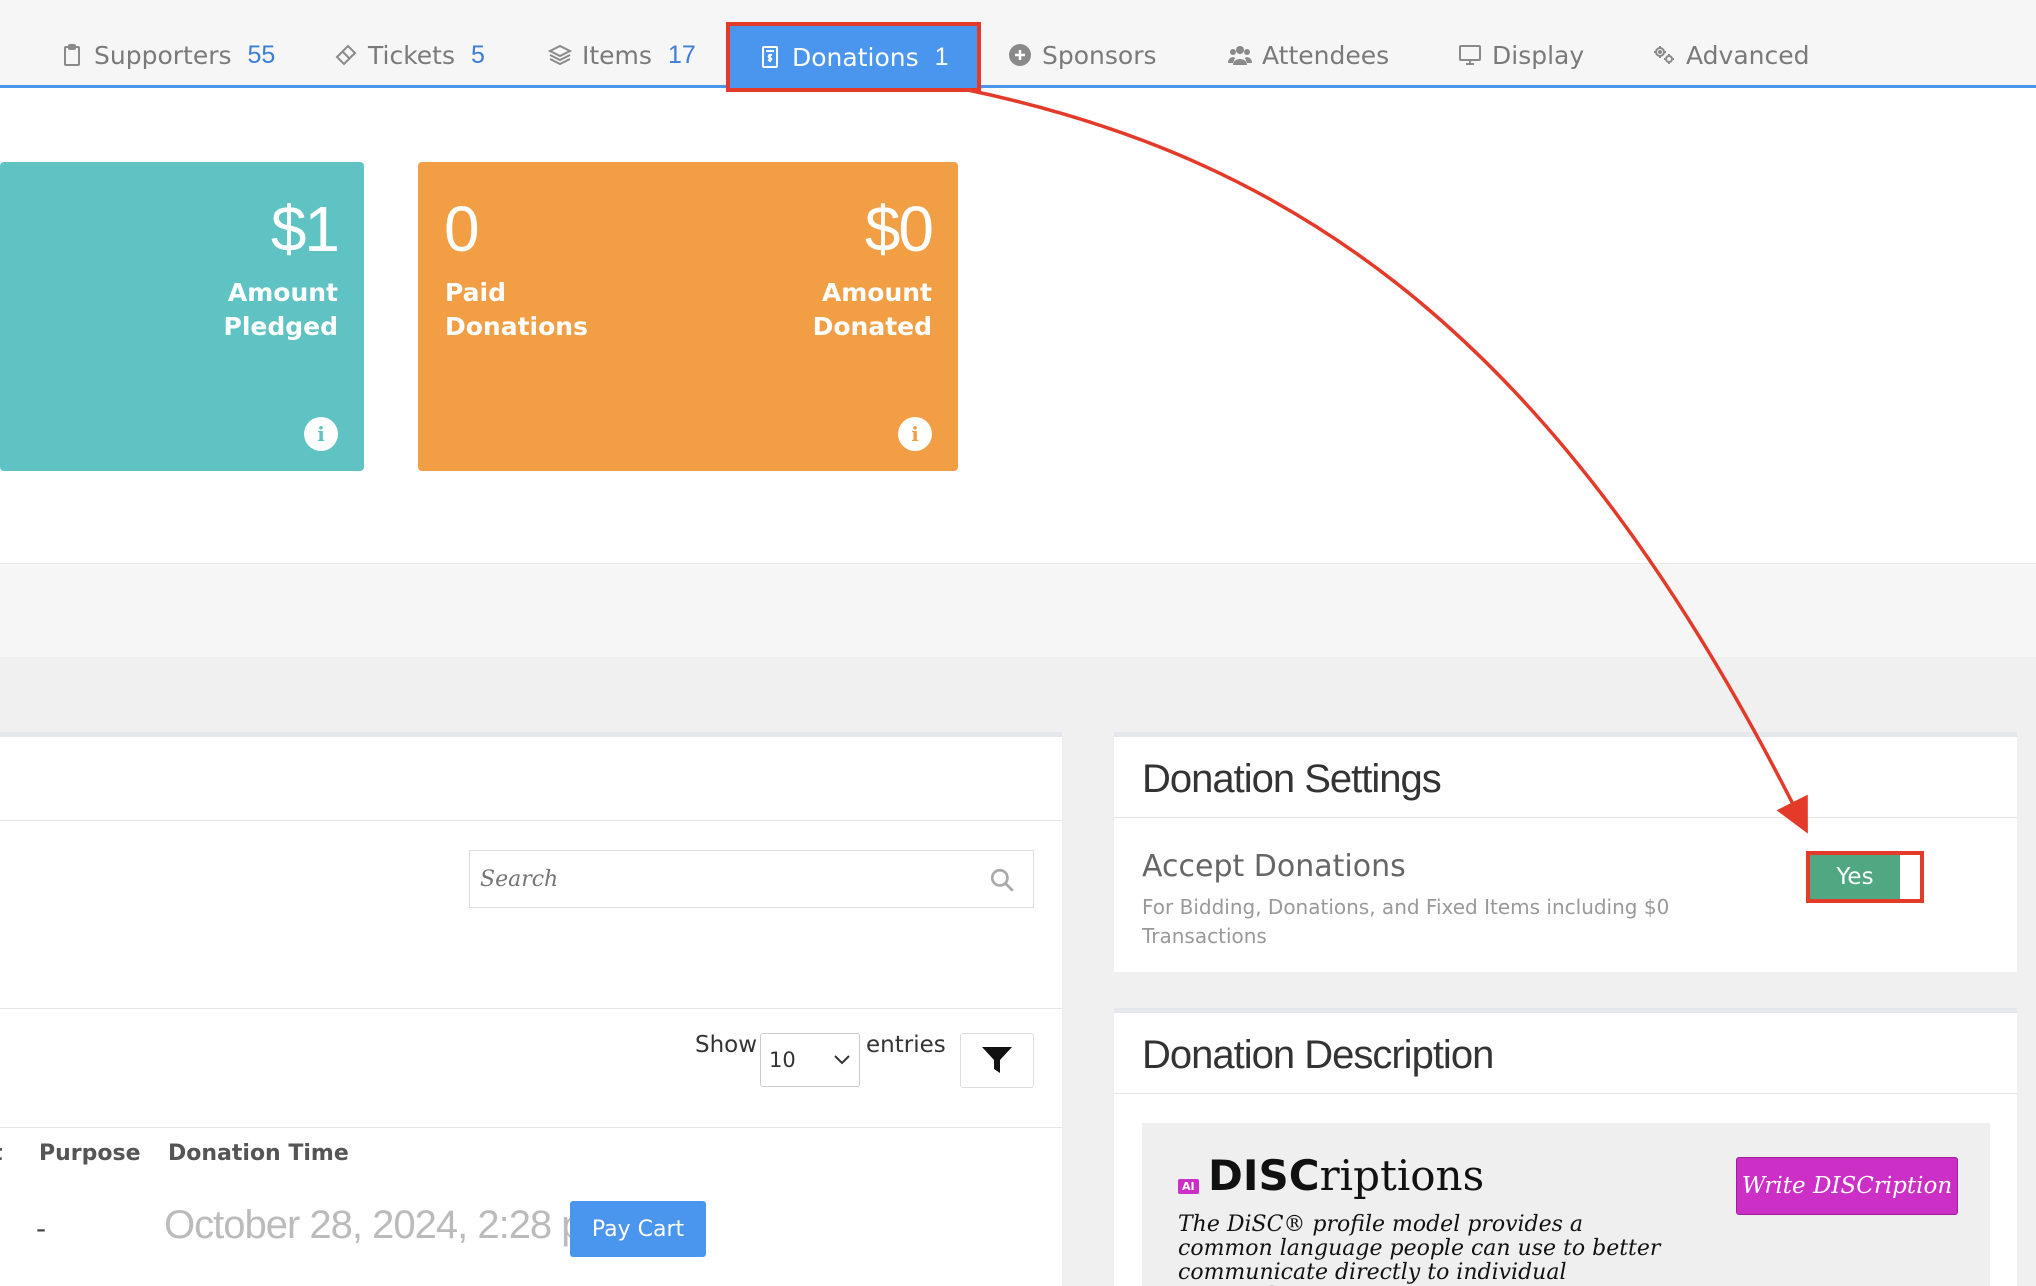 The width and height of the screenshot is (2036, 1286). What do you see at coordinates (876, 292) in the screenshot?
I see `donated-label-line1: Amount` at bounding box center [876, 292].